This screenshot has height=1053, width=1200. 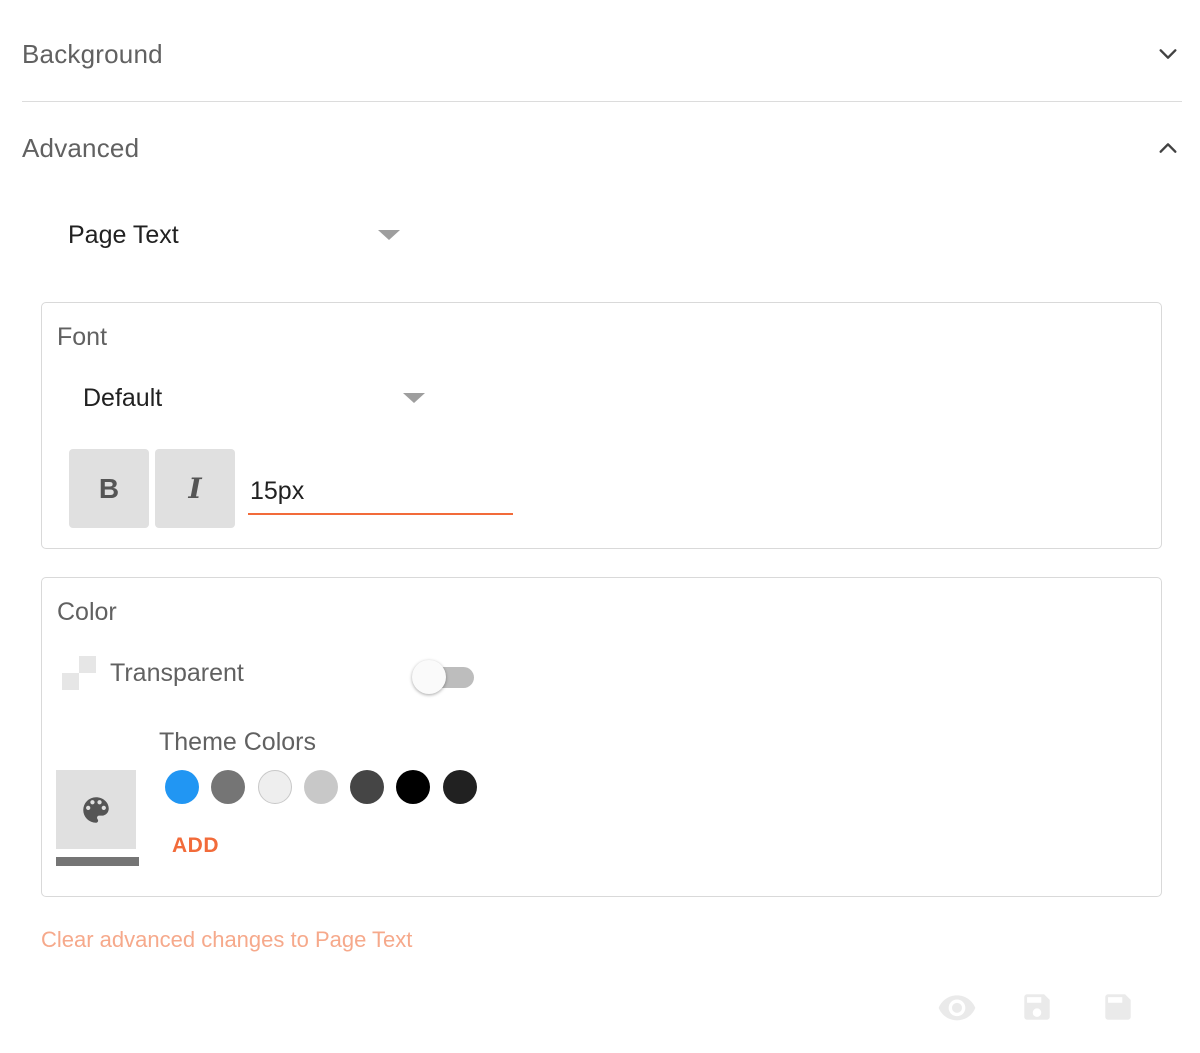 I want to click on save-icon, so click(x=1118, y=1007).